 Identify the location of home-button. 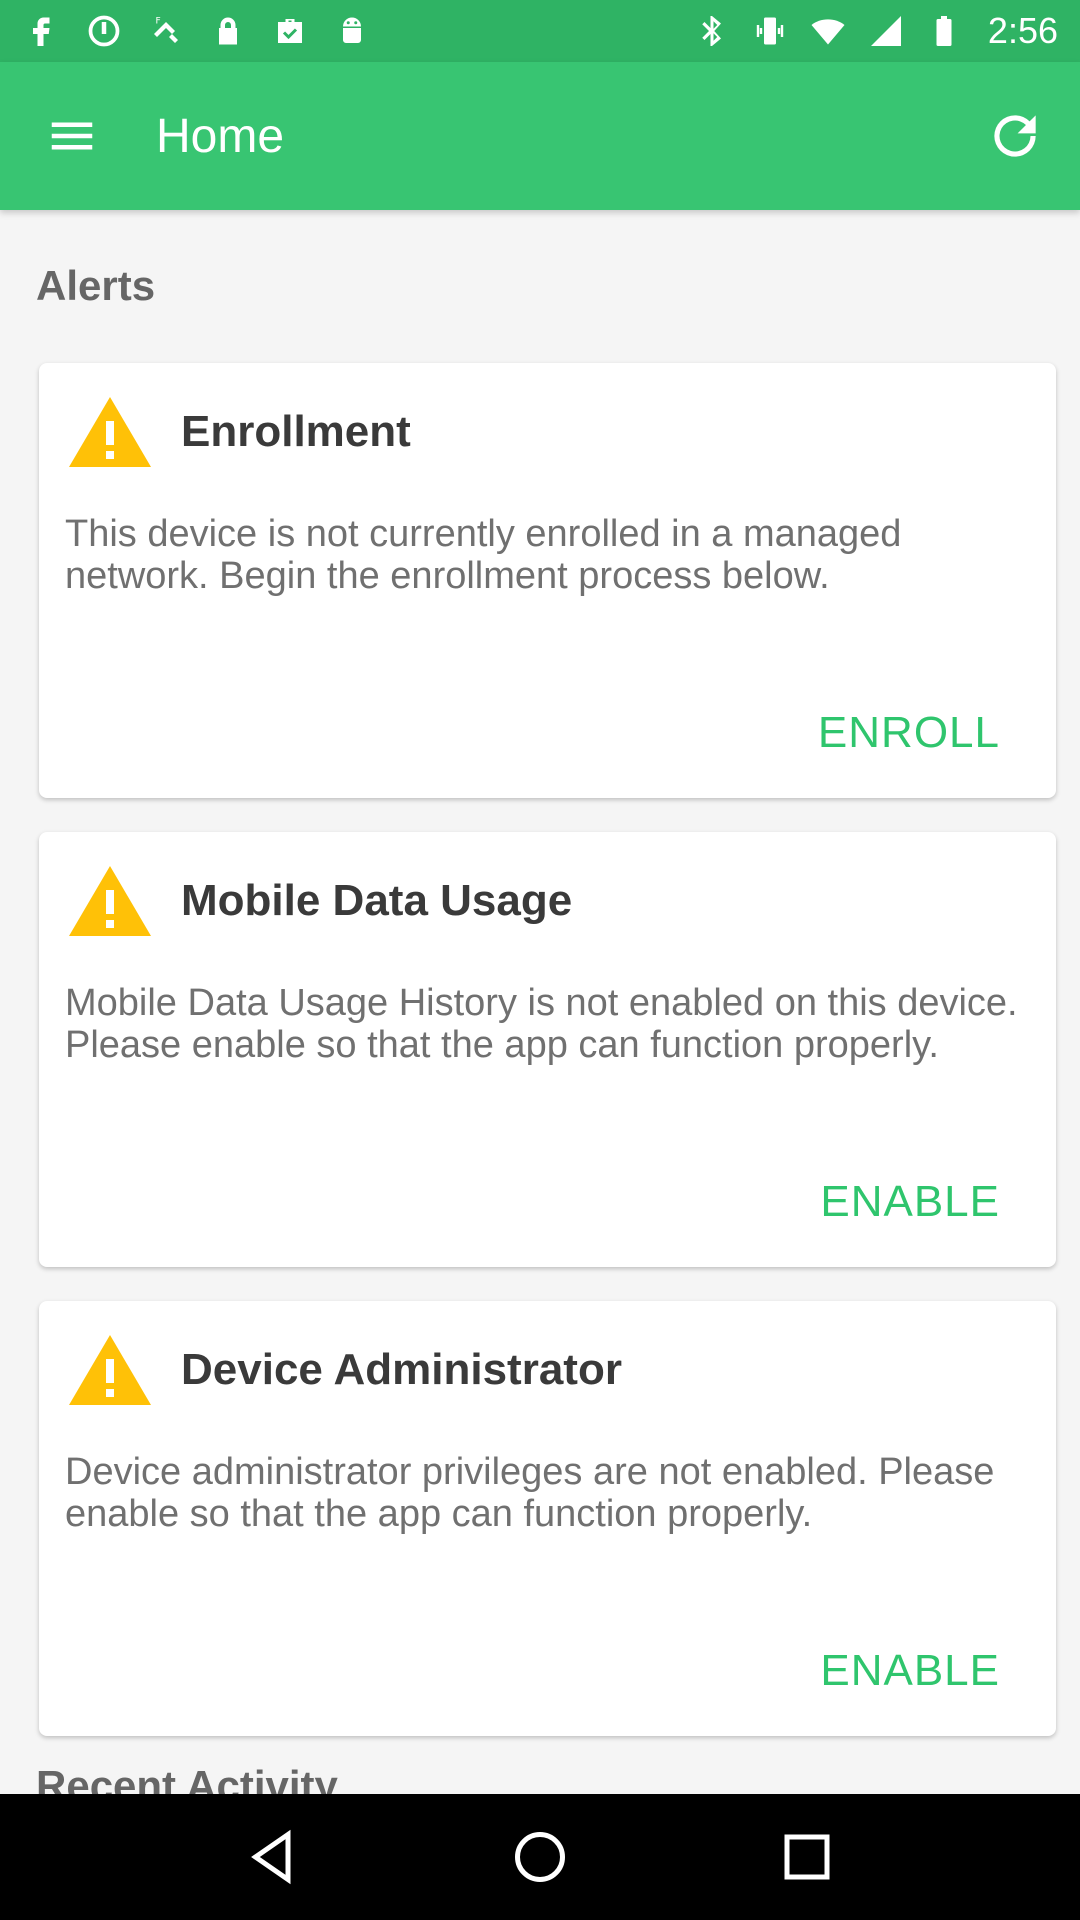
(540, 1857).